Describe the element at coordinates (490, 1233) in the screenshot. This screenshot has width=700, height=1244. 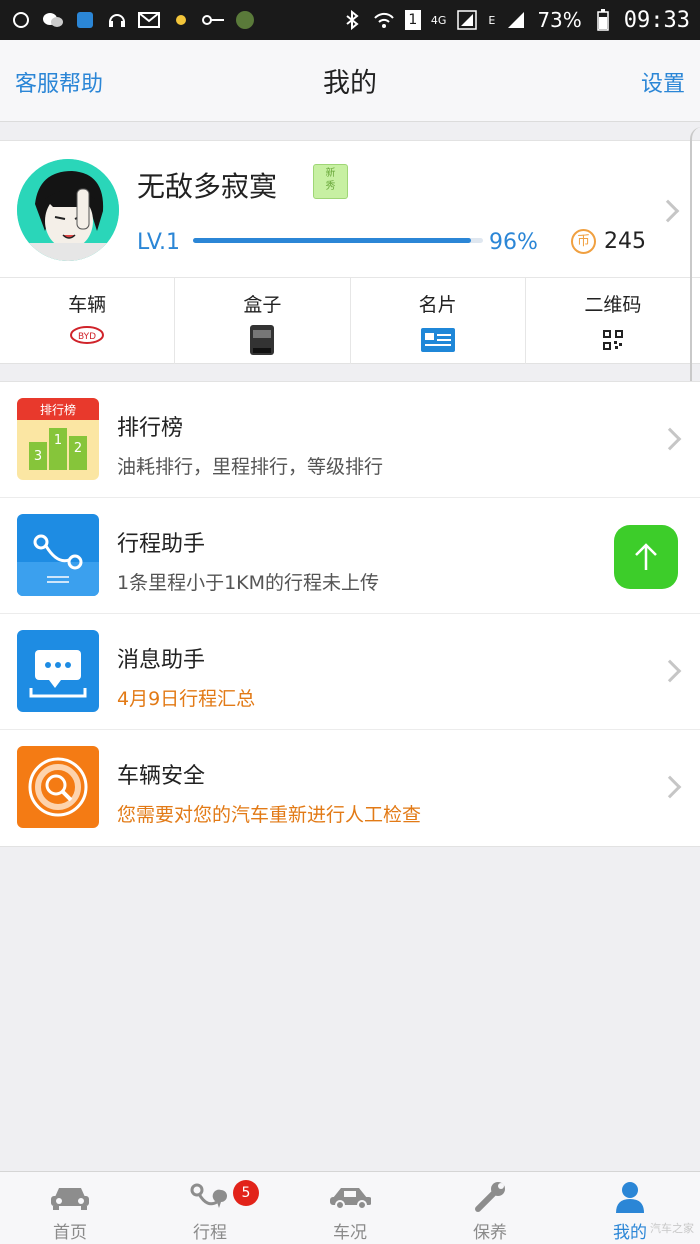
I see `tab-label: 保养` at that location.